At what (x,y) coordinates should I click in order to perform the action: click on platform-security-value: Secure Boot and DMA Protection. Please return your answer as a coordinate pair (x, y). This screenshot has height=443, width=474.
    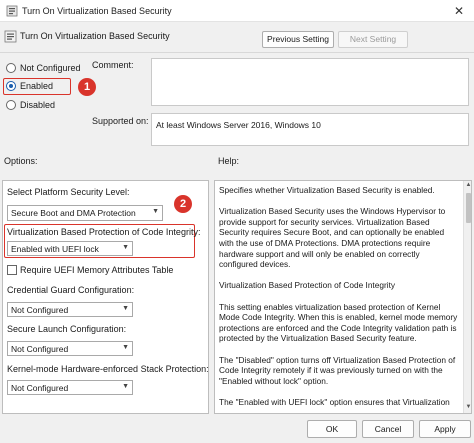
    Looking at the image, I should click on (73, 213).